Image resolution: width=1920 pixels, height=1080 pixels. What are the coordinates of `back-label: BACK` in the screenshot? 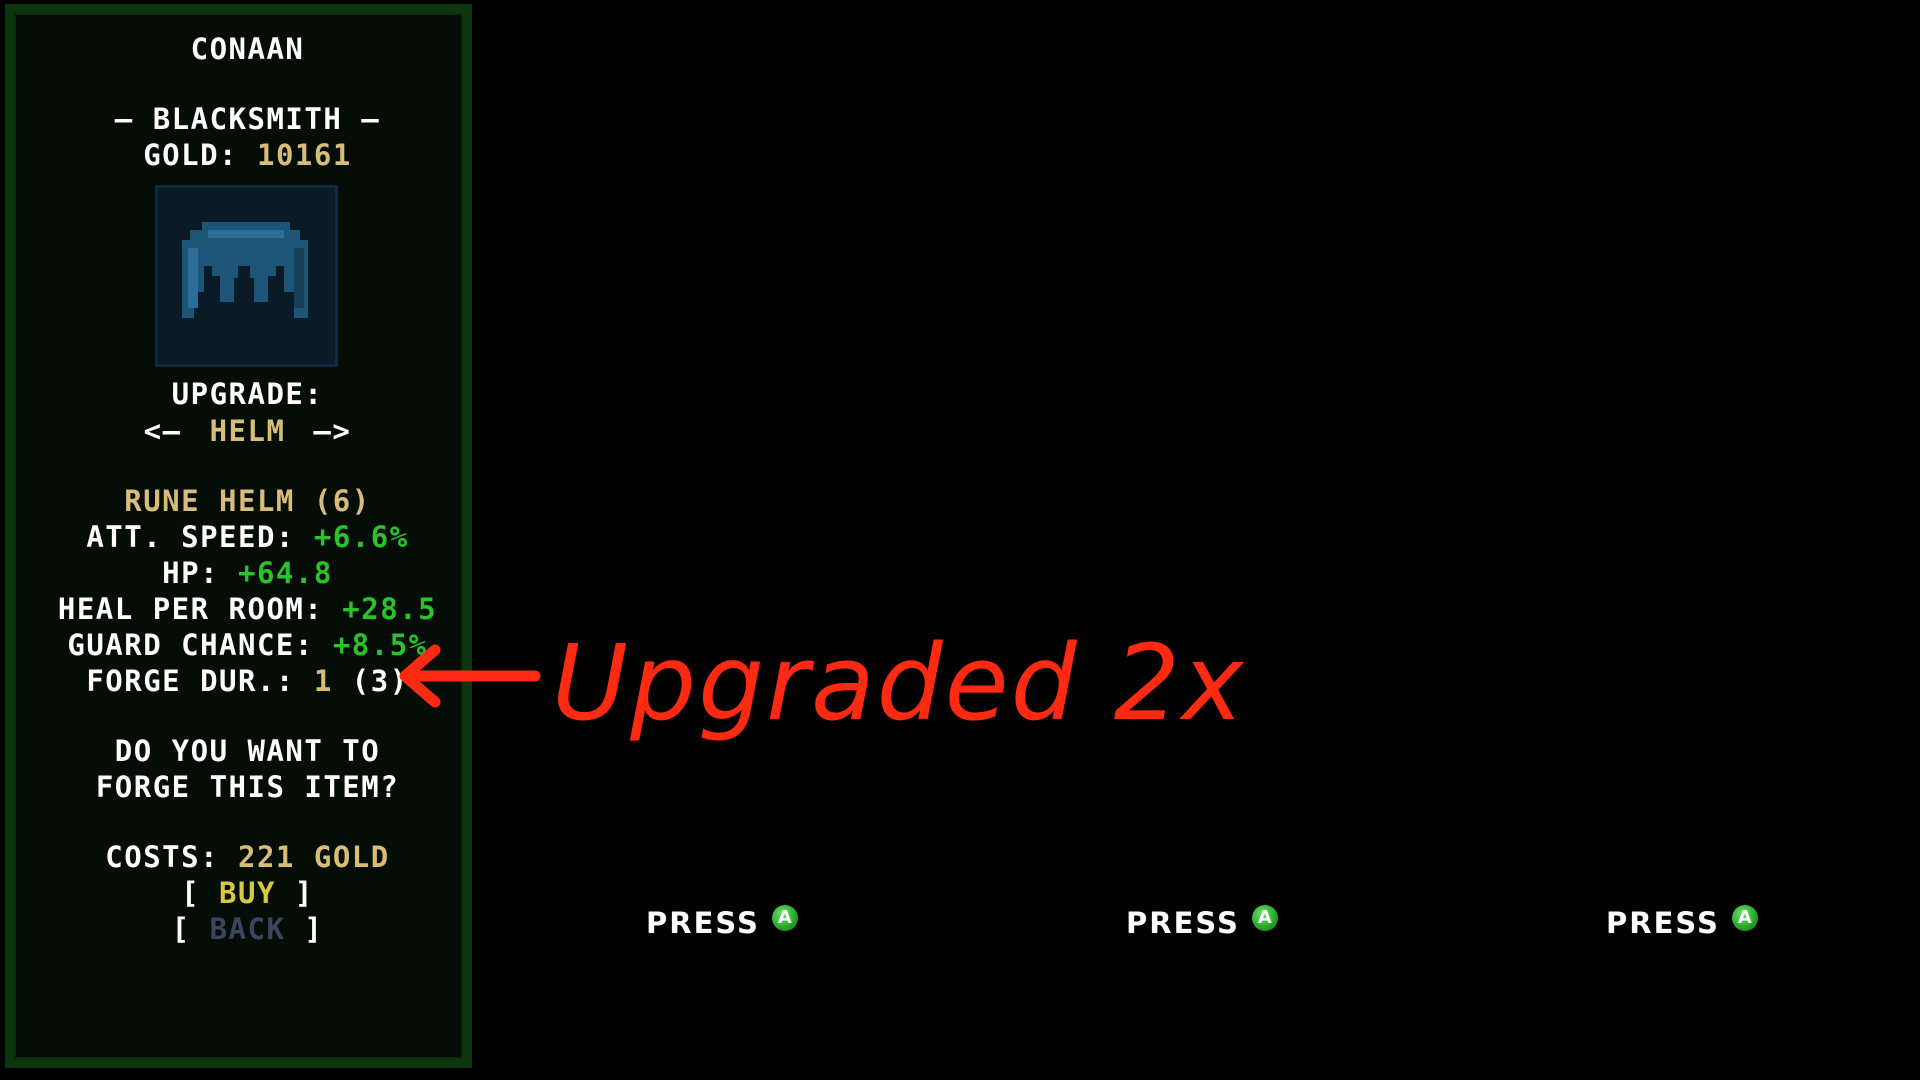 It's located at (247, 929).